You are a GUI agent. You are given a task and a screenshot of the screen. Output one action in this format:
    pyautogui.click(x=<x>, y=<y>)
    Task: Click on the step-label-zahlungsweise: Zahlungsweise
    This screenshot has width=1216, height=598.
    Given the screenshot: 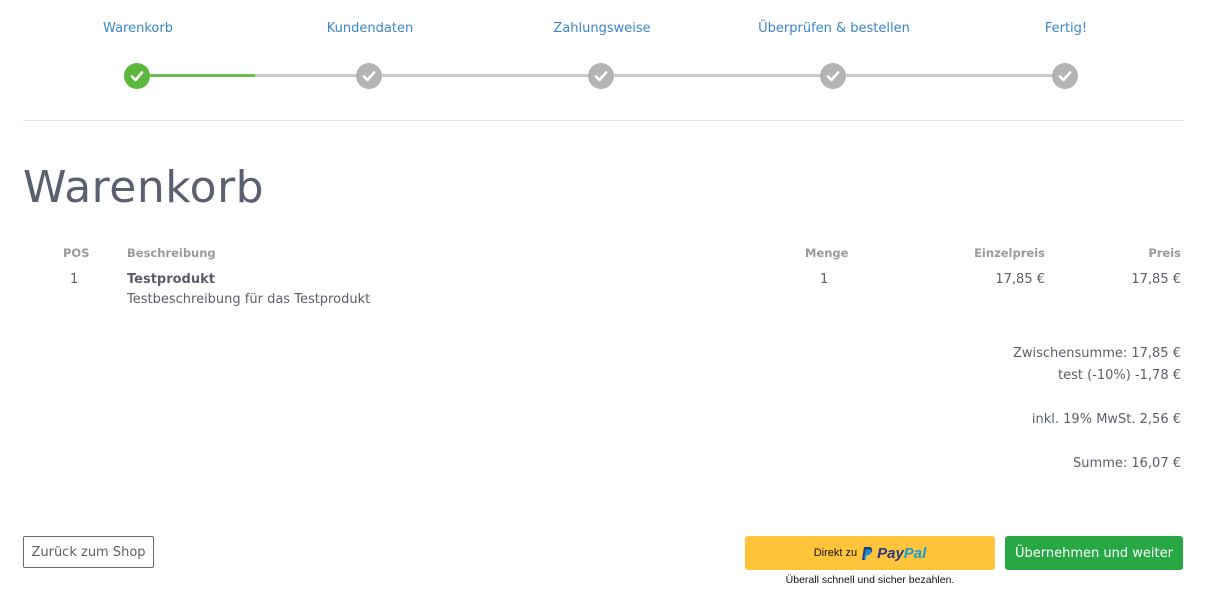 What is the action you would take?
    pyautogui.click(x=601, y=28)
    